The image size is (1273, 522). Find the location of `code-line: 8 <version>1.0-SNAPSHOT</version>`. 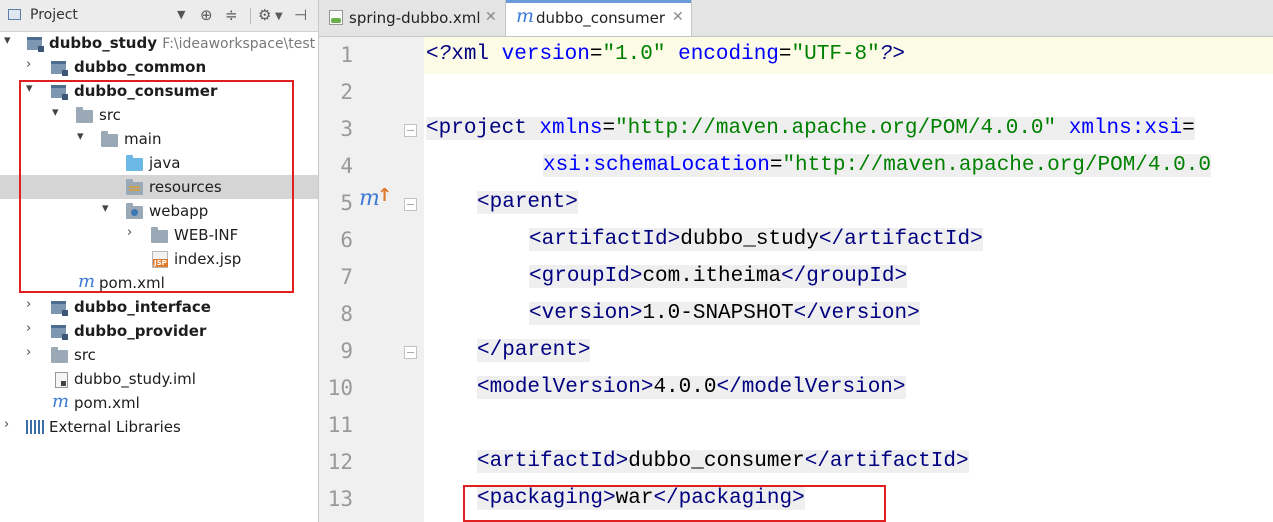

code-line: 8 <version>1.0-SNAPSHOT</version> is located at coordinates (796, 314).